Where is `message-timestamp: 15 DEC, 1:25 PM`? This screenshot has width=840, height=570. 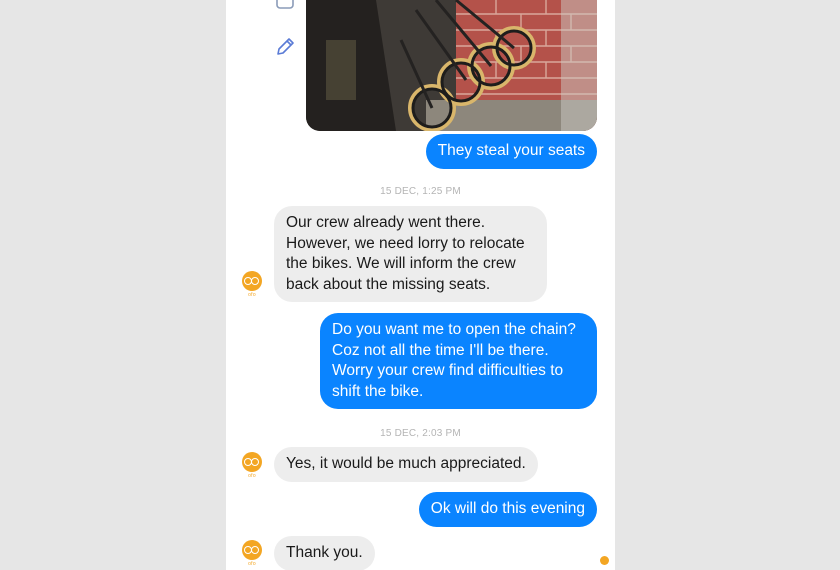 message-timestamp: 15 DEC, 1:25 PM is located at coordinates (420, 191).